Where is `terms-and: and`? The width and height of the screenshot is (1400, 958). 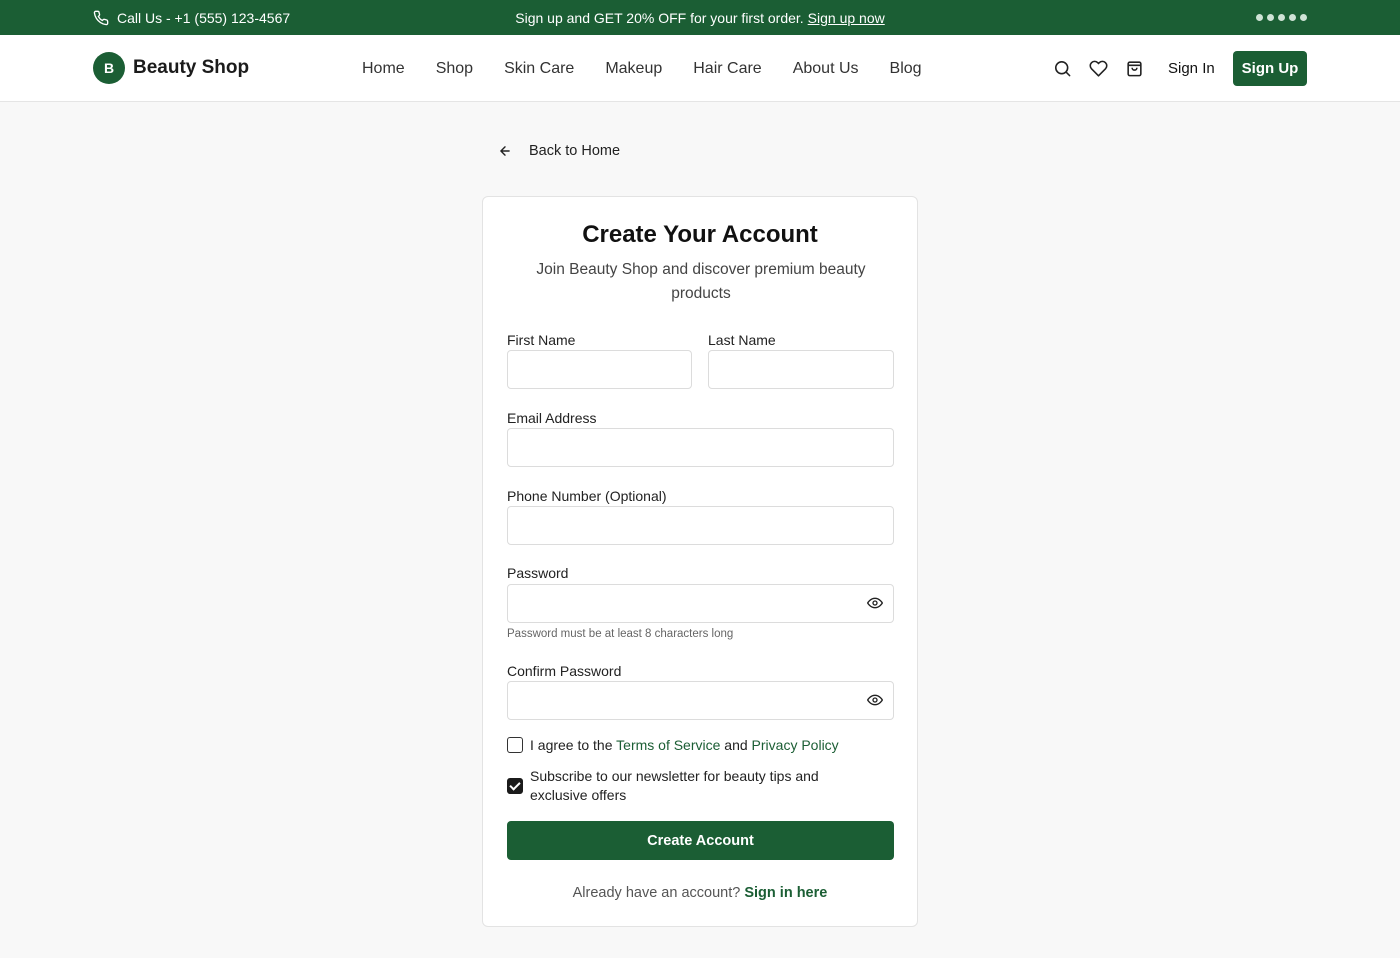
terms-and: and is located at coordinates (736, 745).